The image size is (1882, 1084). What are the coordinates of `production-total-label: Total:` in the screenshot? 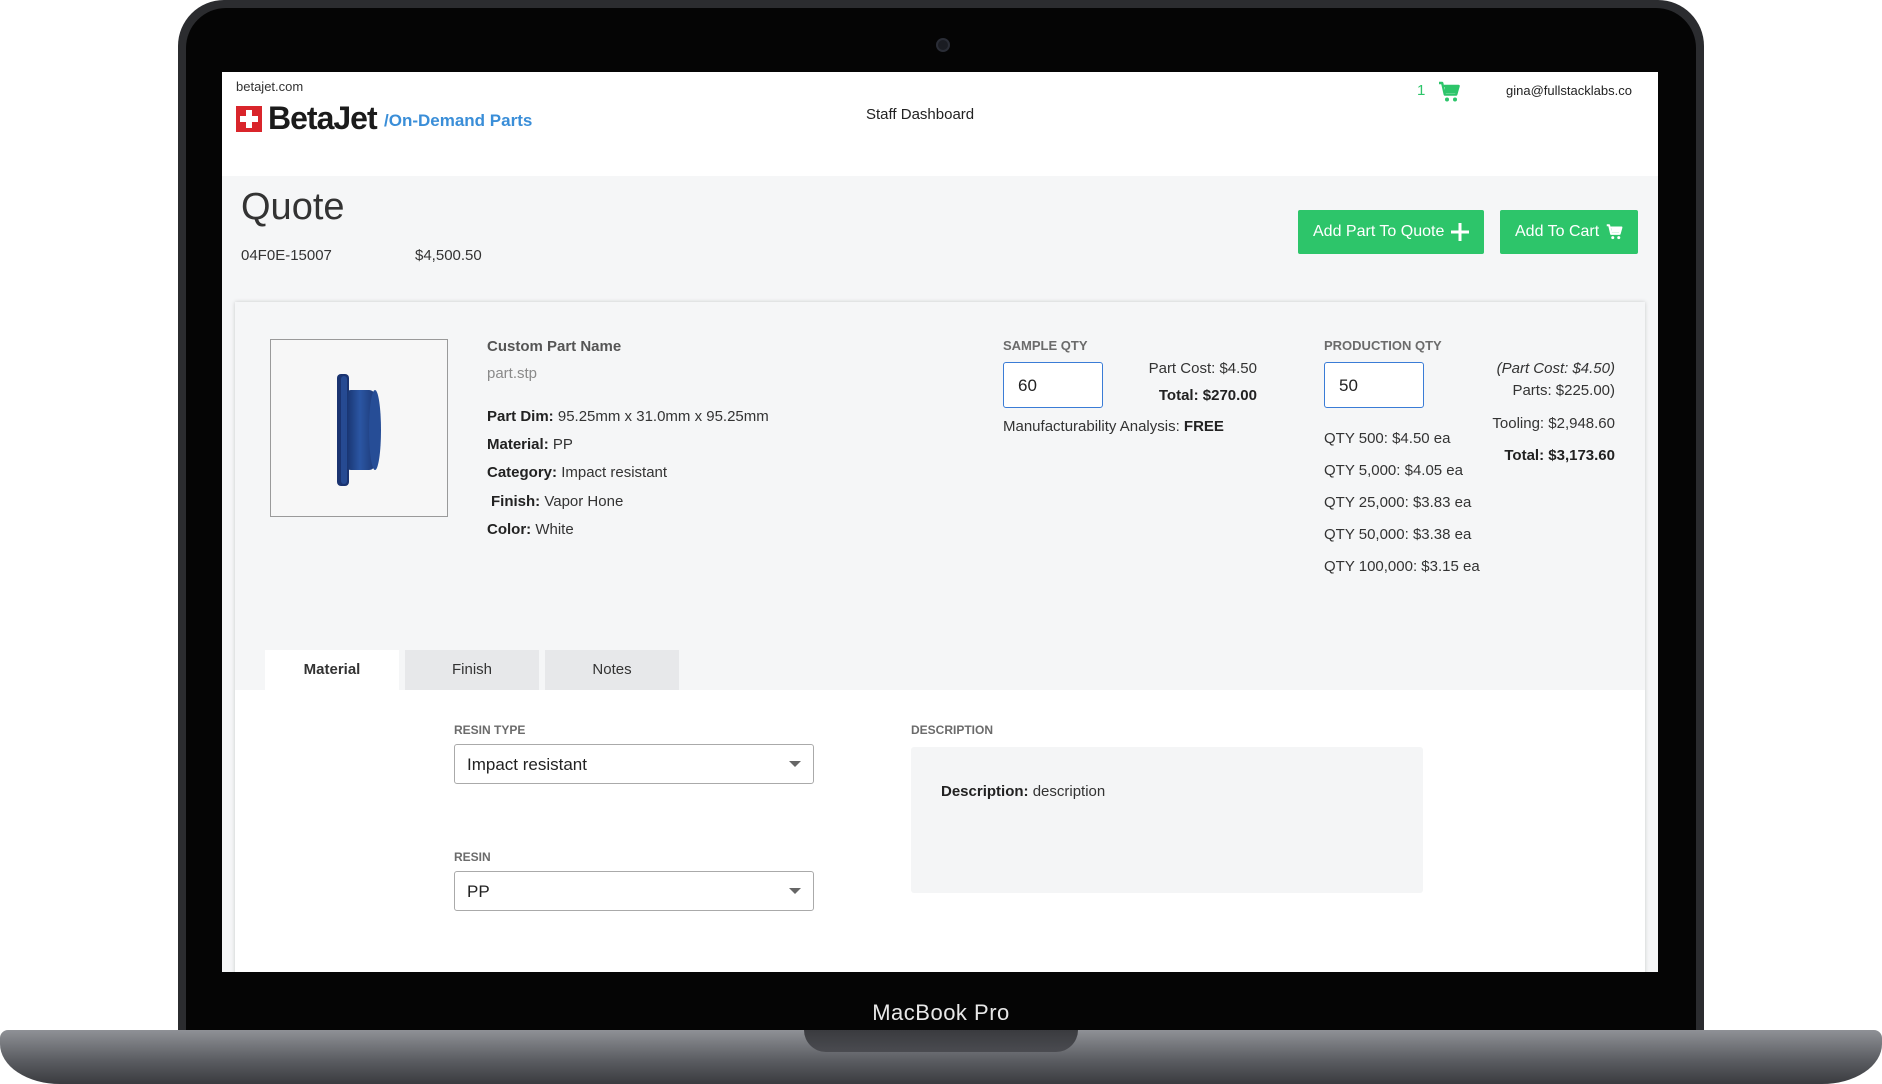 It's located at (1524, 455).